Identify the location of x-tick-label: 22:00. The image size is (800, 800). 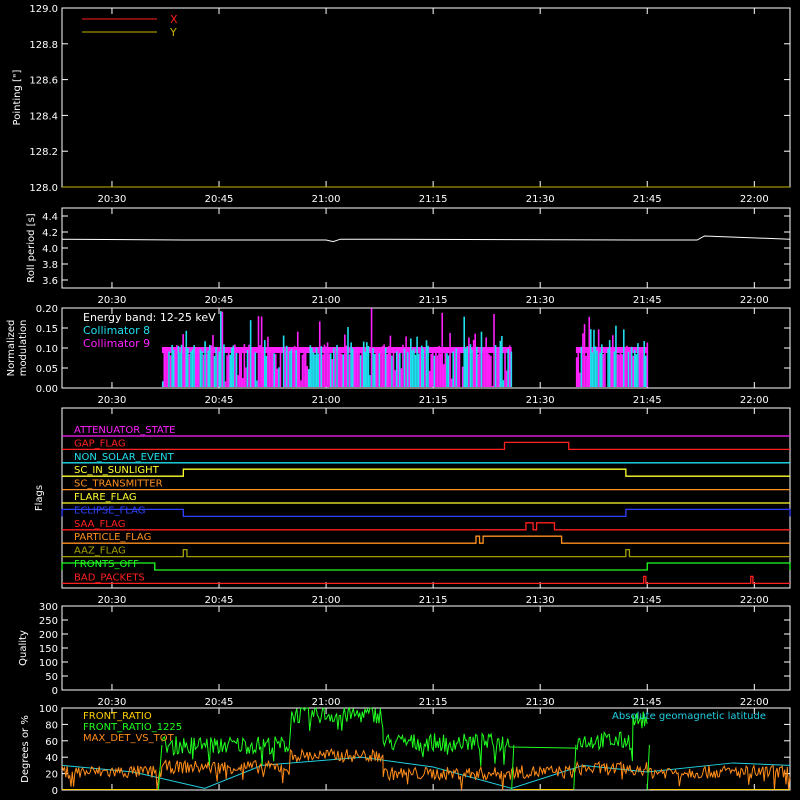
(754, 702).